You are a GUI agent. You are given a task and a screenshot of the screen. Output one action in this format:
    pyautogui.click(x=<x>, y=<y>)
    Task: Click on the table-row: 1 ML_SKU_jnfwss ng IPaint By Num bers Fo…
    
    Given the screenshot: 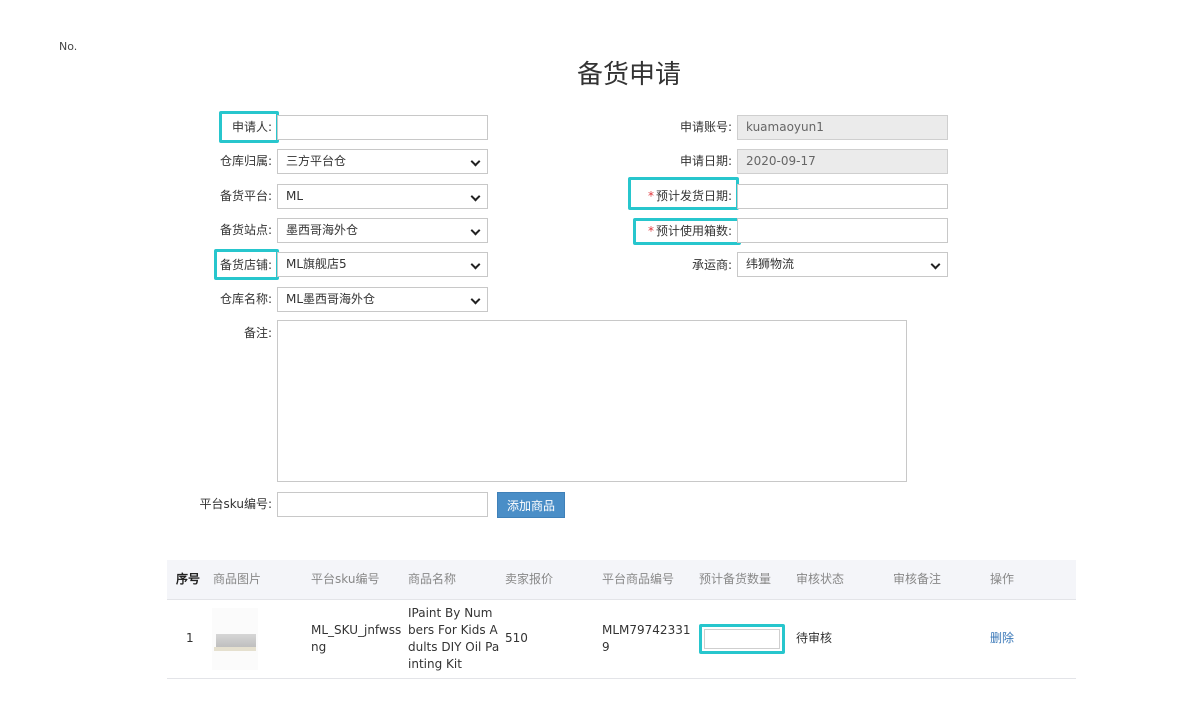 What is the action you would take?
    pyautogui.click(x=621, y=639)
    